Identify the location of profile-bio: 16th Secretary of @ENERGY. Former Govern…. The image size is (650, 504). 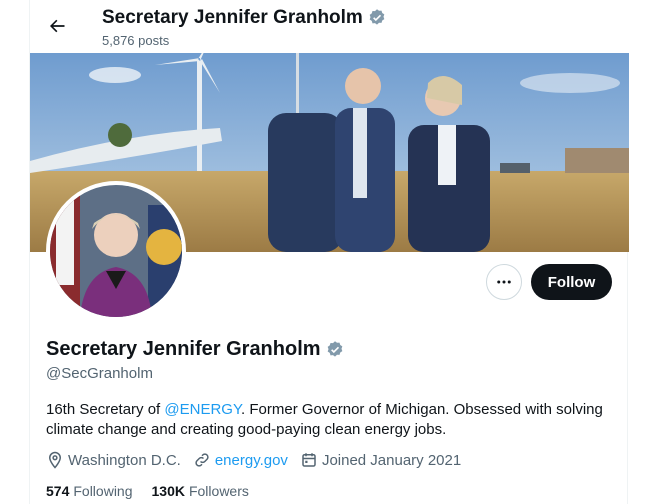
(331, 420).